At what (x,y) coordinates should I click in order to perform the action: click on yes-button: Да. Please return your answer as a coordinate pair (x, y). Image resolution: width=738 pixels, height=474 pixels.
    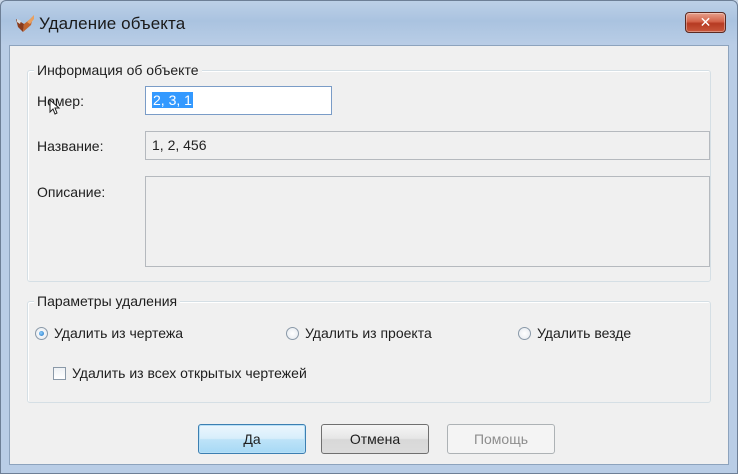
    Looking at the image, I should click on (252, 439).